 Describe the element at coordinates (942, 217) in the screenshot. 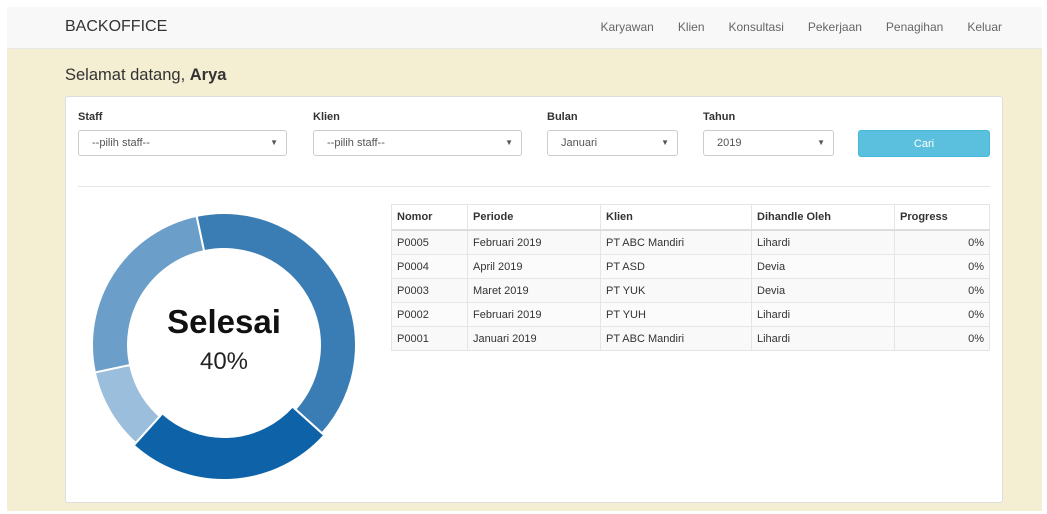

I see `col-progress: Progress` at that location.